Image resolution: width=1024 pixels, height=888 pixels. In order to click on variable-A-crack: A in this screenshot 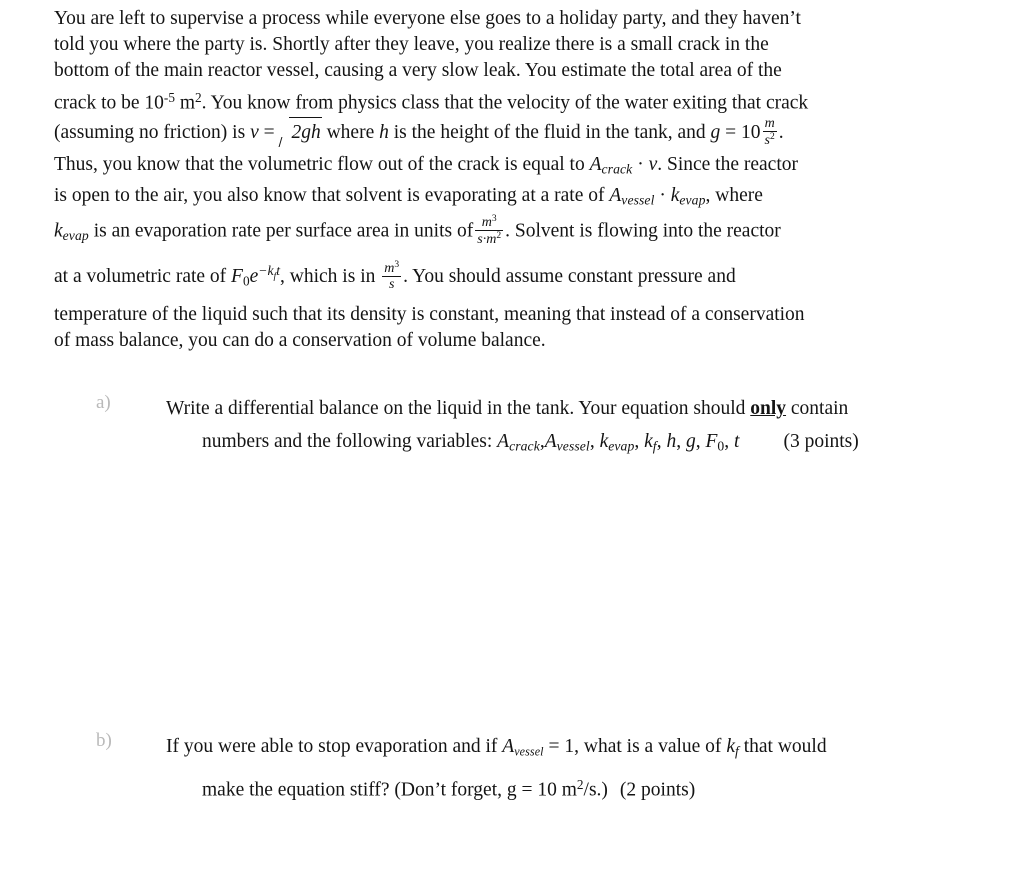, I will do `click(595, 165)`.